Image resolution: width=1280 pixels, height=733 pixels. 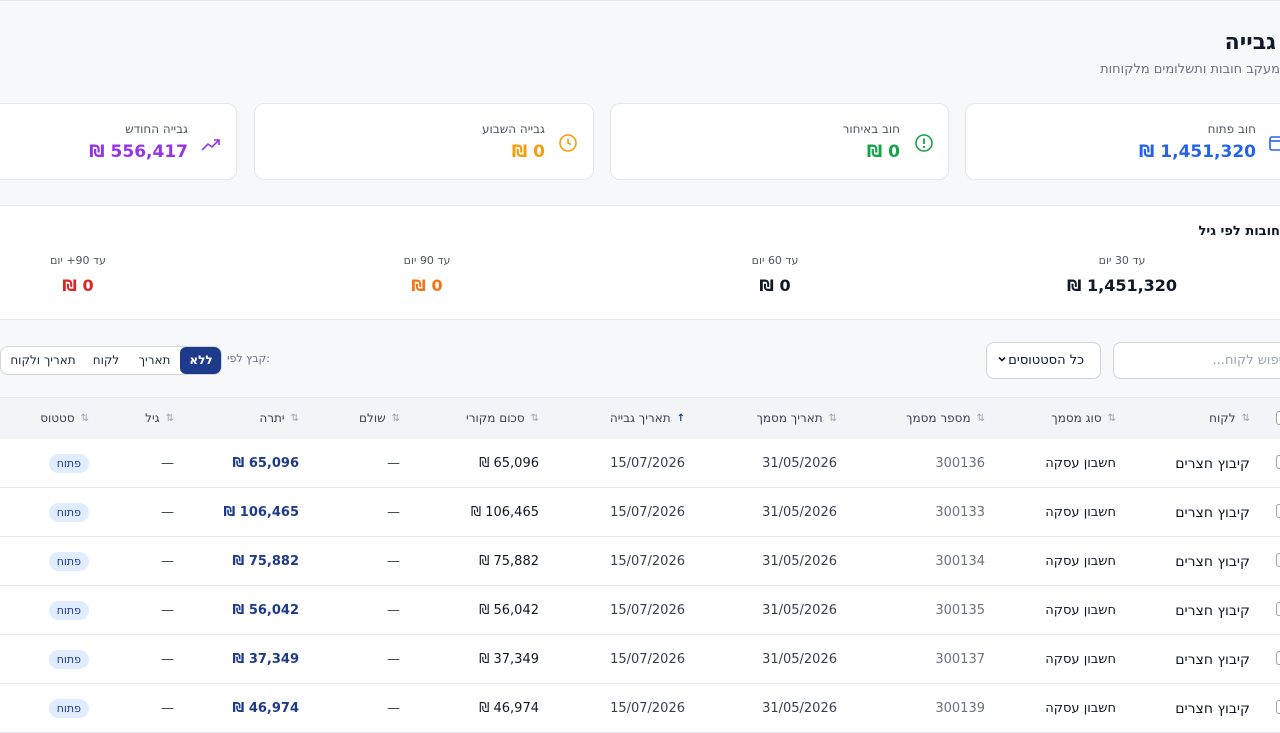 What do you see at coordinates (1196, 360) in the screenshot?
I see `search-input` at bounding box center [1196, 360].